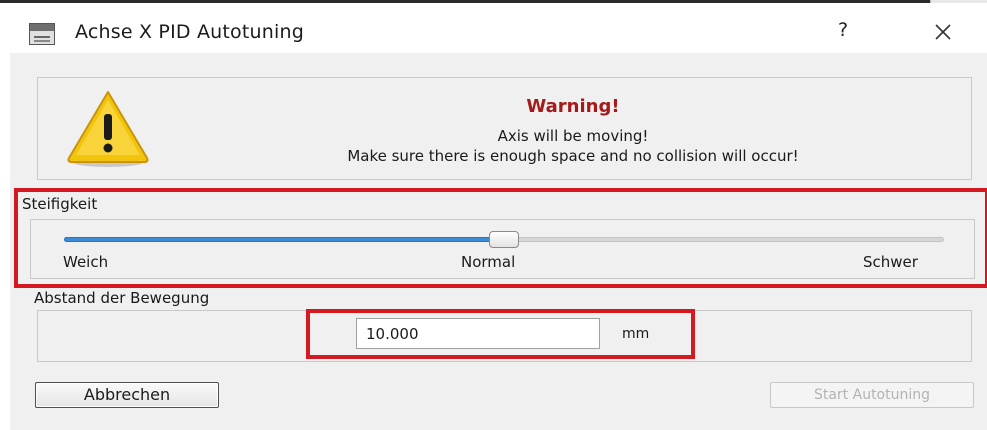  I want to click on close-icon, so click(943, 32).